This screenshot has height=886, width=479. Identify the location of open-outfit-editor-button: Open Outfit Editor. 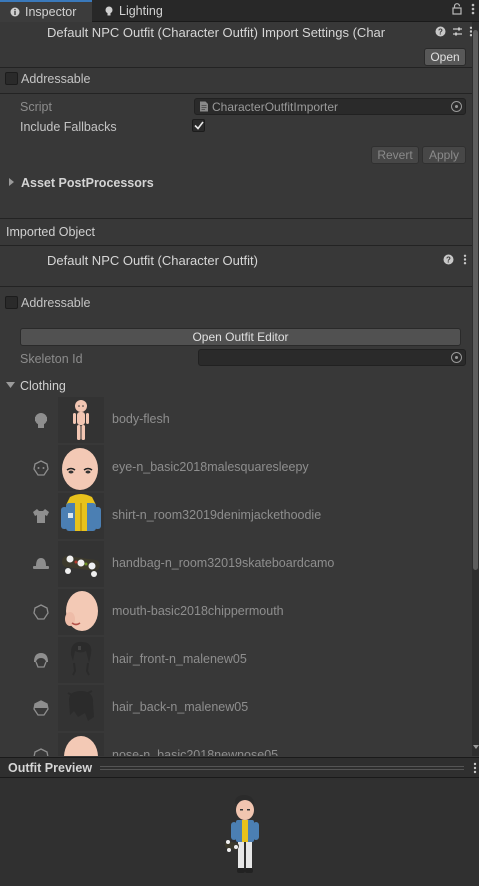
(240, 337).